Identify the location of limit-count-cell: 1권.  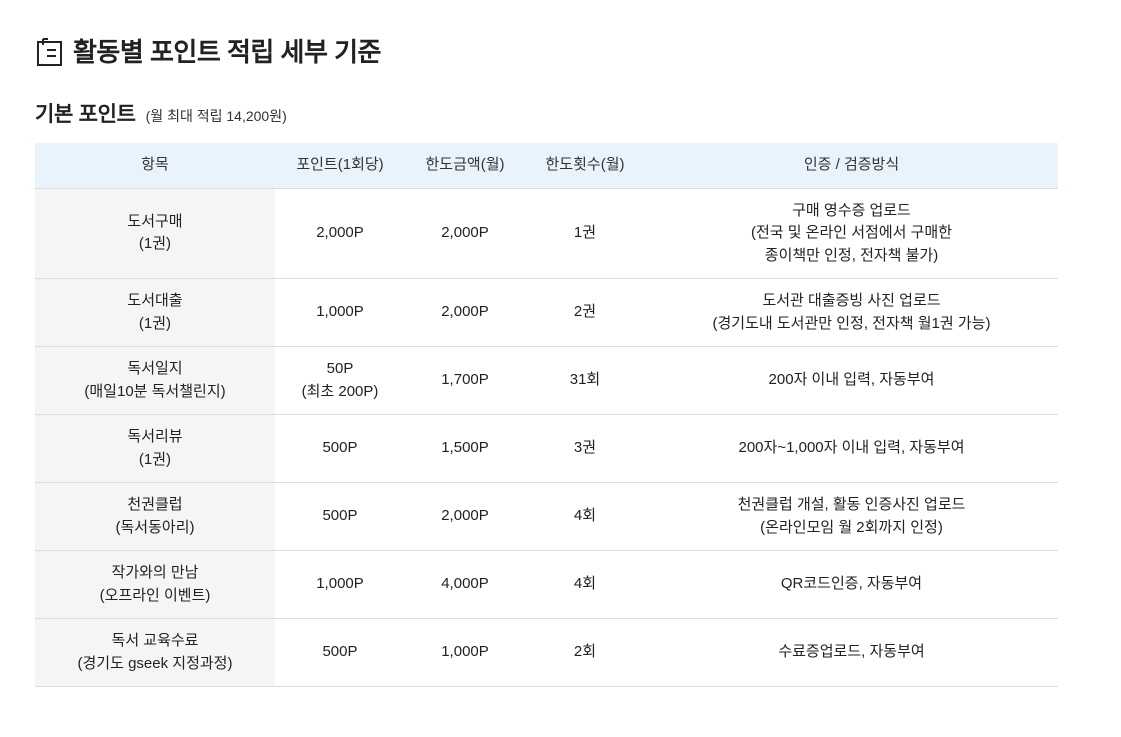
(585, 233).